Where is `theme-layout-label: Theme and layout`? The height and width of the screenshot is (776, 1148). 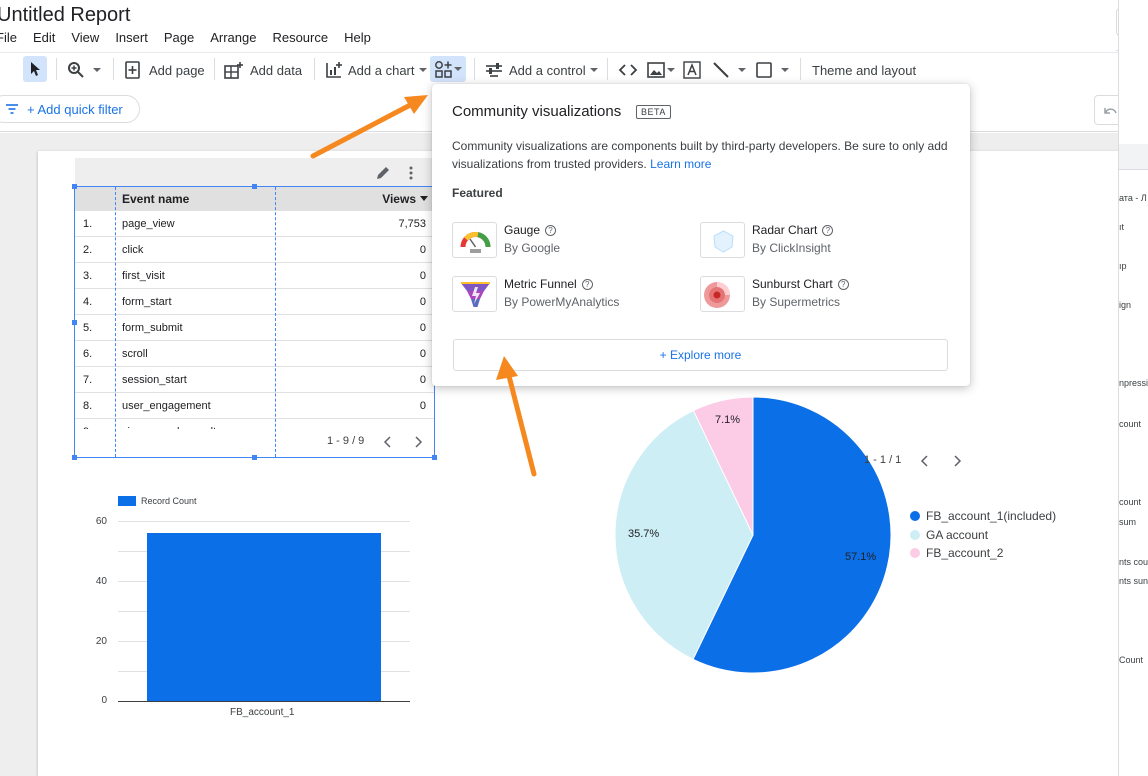 theme-layout-label: Theme and layout is located at coordinates (864, 70).